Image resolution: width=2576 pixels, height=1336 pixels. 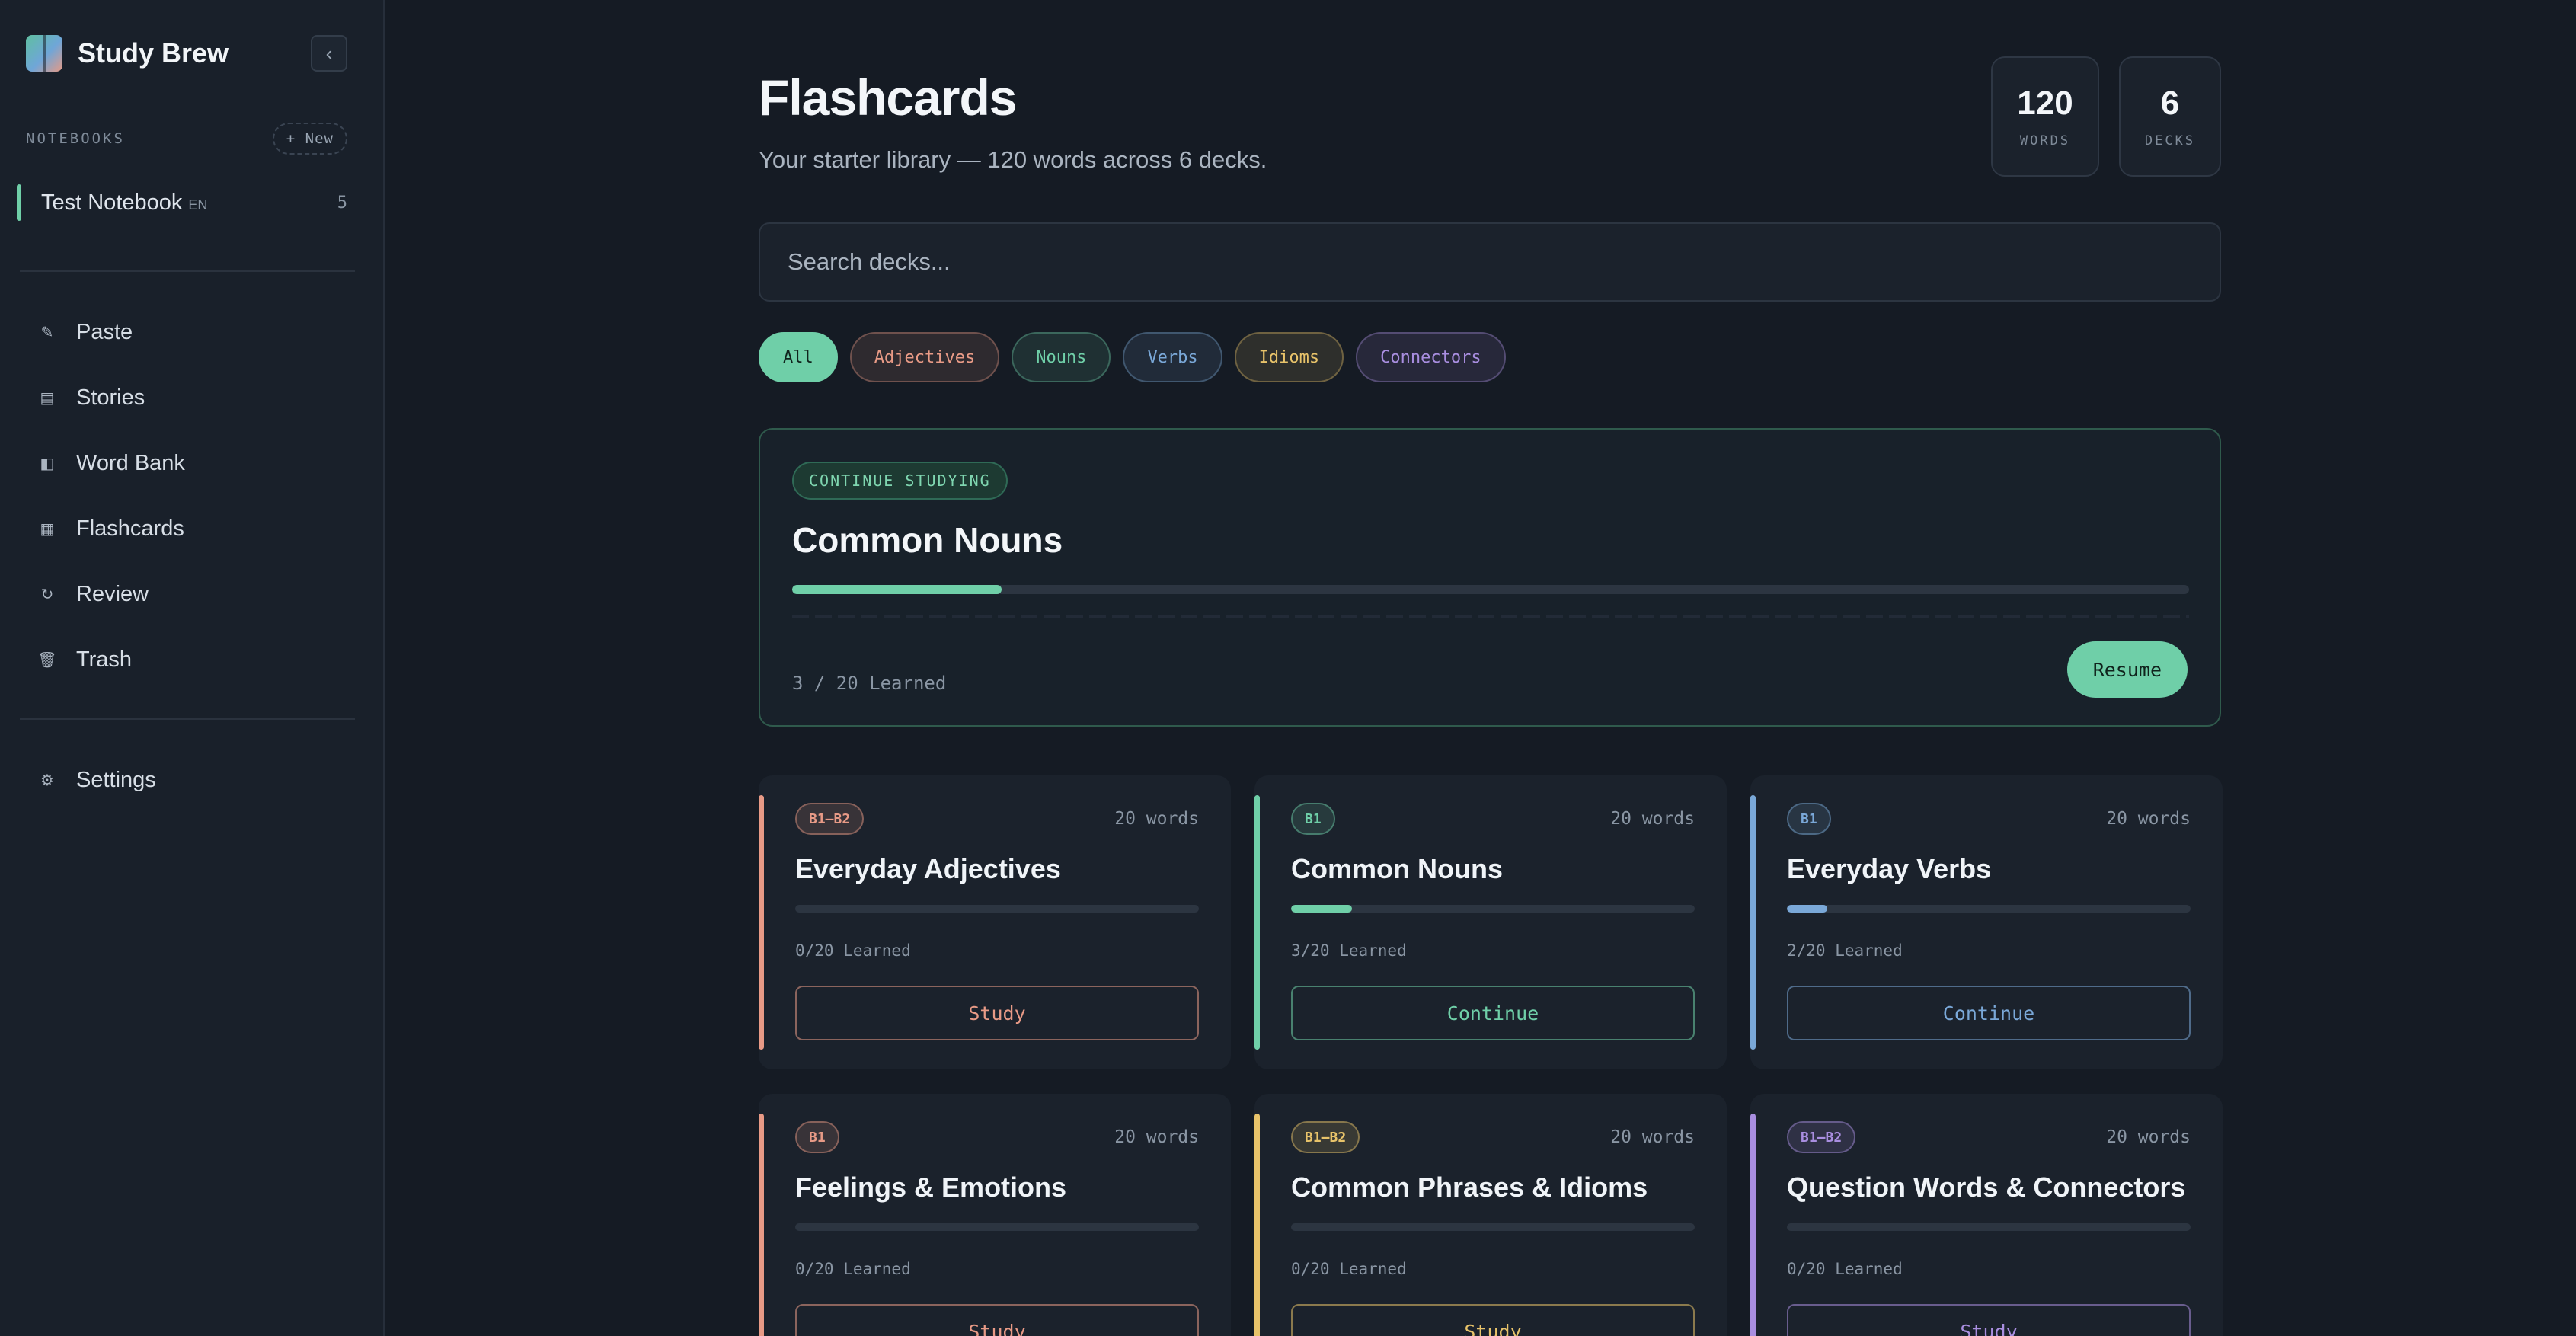 What do you see at coordinates (1889, 868) in the screenshot?
I see `deck-title: Everyday Verbs` at bounding box center [1889, 868].